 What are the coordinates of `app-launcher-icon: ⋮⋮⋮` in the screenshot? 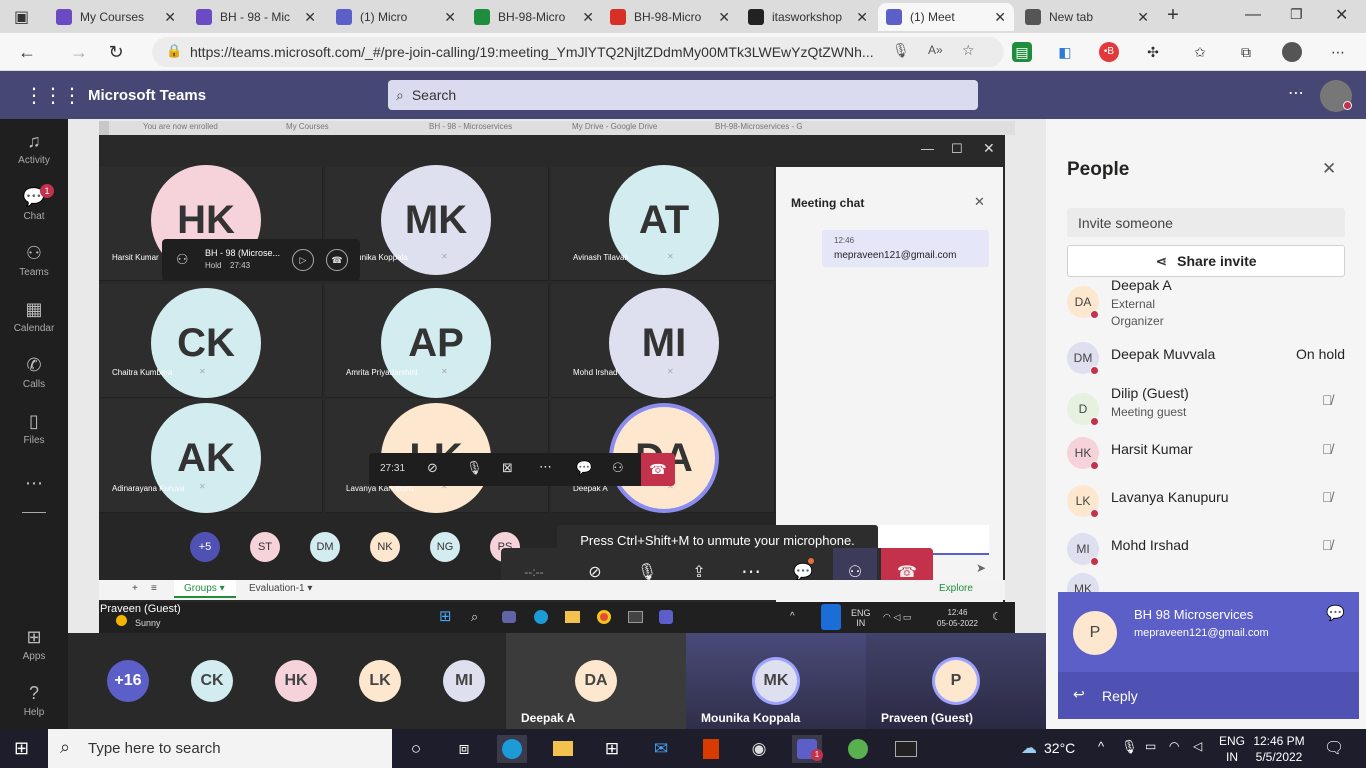 It's located at (53, 95).